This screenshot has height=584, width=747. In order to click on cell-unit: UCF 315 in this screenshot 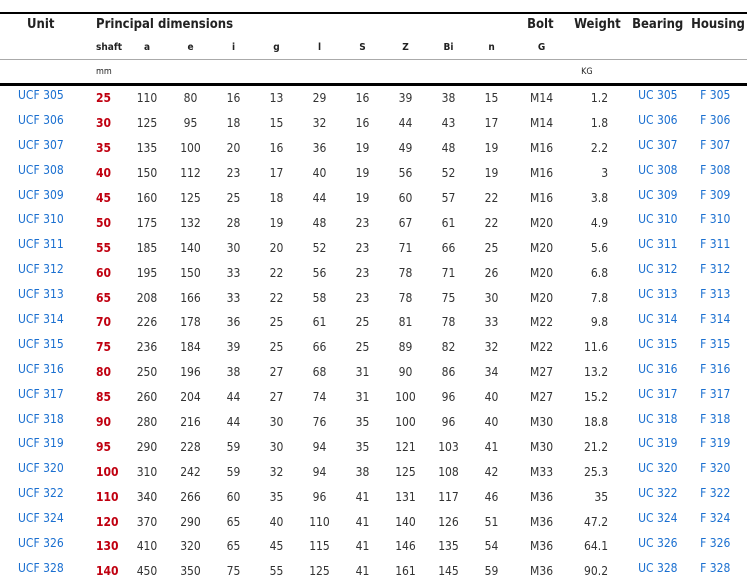, I will do `click(44, 347)`.